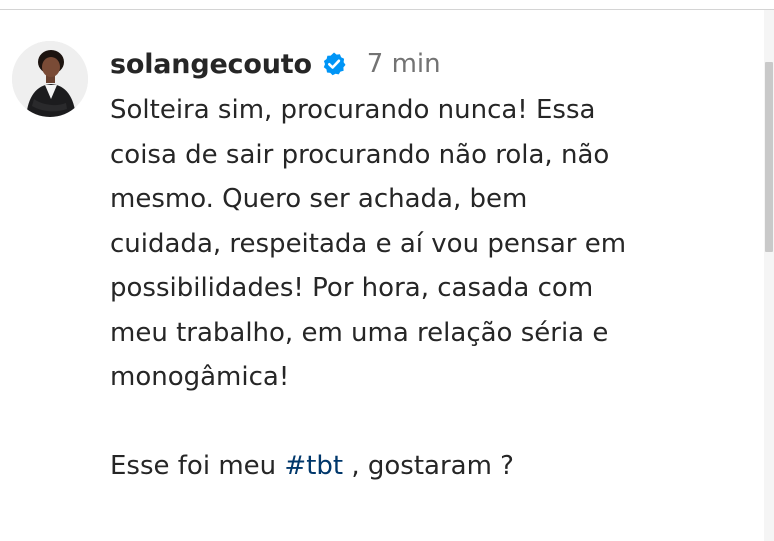 The width and height of the screenshot is (774, 541). What do you see at coordinates (211, 64) in the screenshot?
I see `username-link: solangecouto` at bounding box center [211, 64].